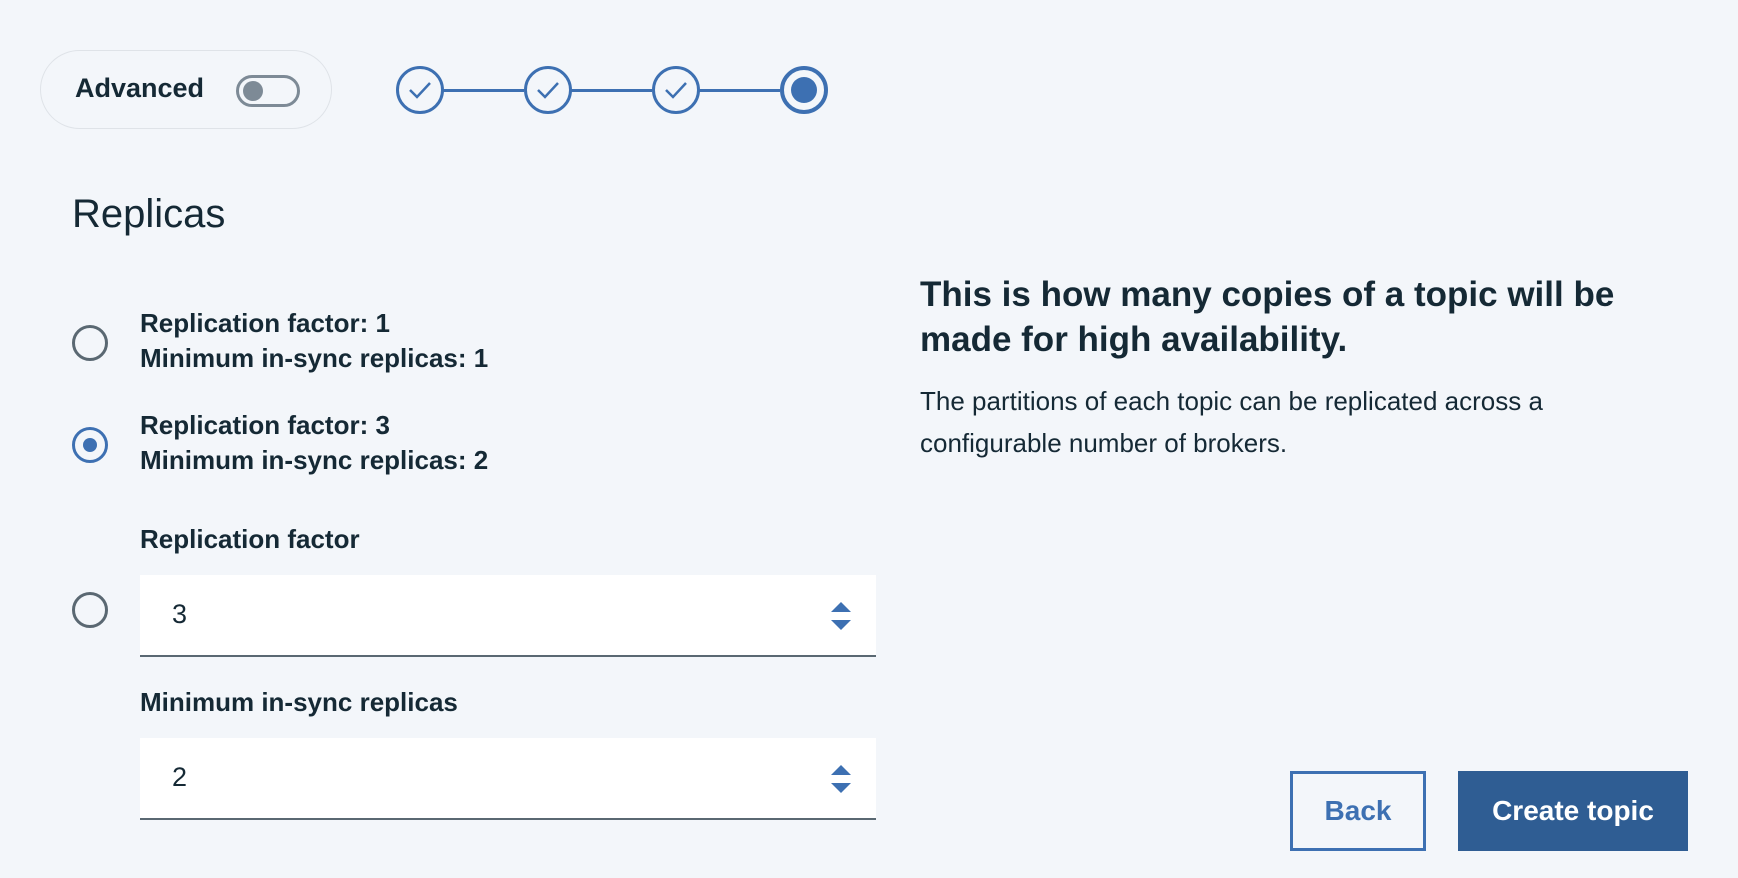  Describe the element at coordinates (1573, 811) in the screenshot. I see `create-topic-button: Create topic` at that location.